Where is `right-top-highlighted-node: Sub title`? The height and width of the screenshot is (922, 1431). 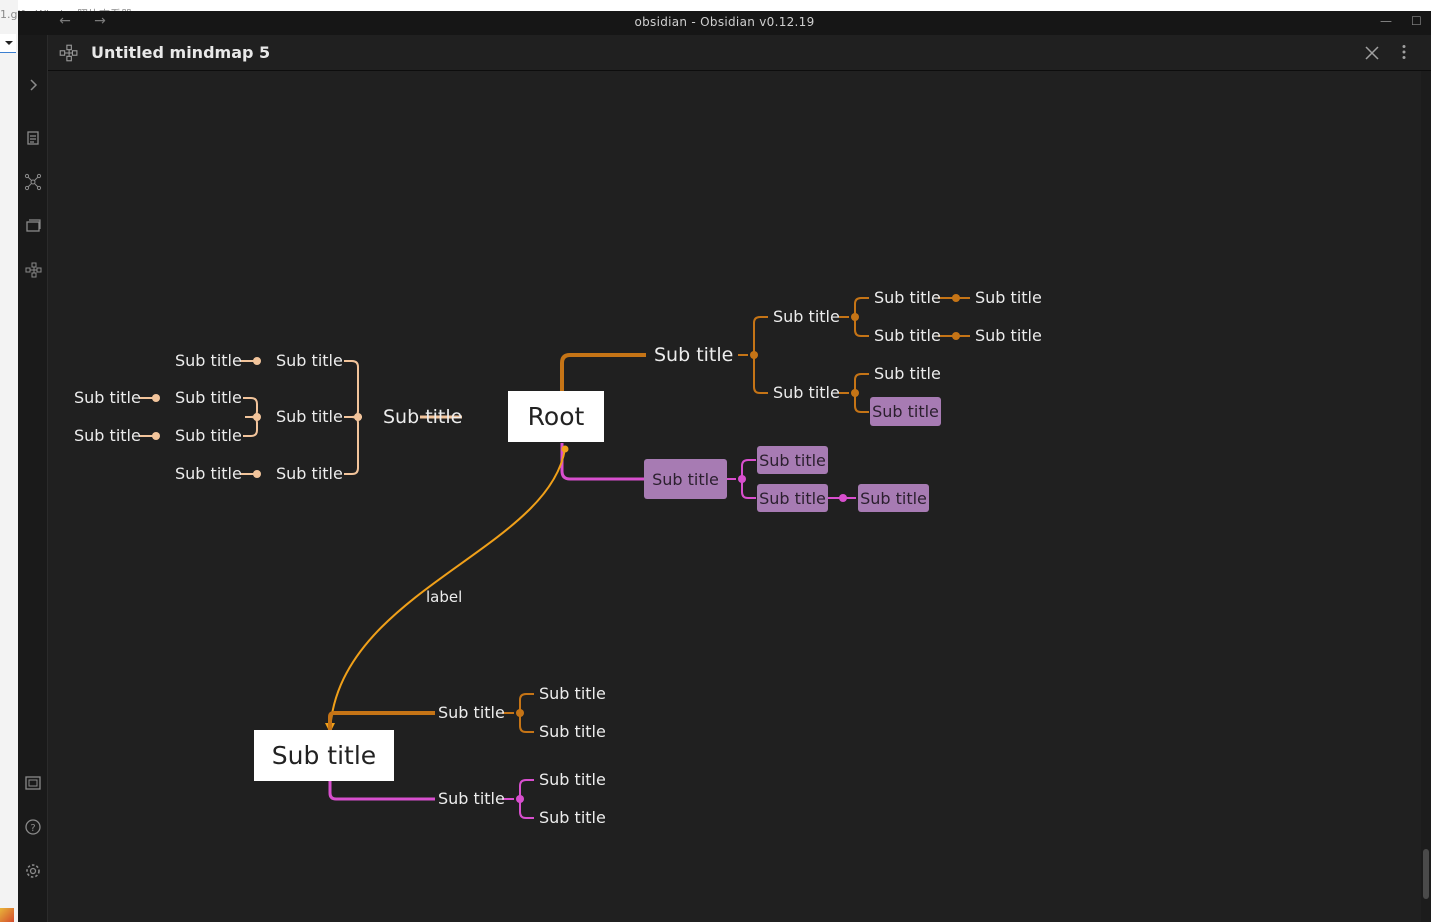 right-top-highlighted-node: Sub title is located at coordinates (905, 411).